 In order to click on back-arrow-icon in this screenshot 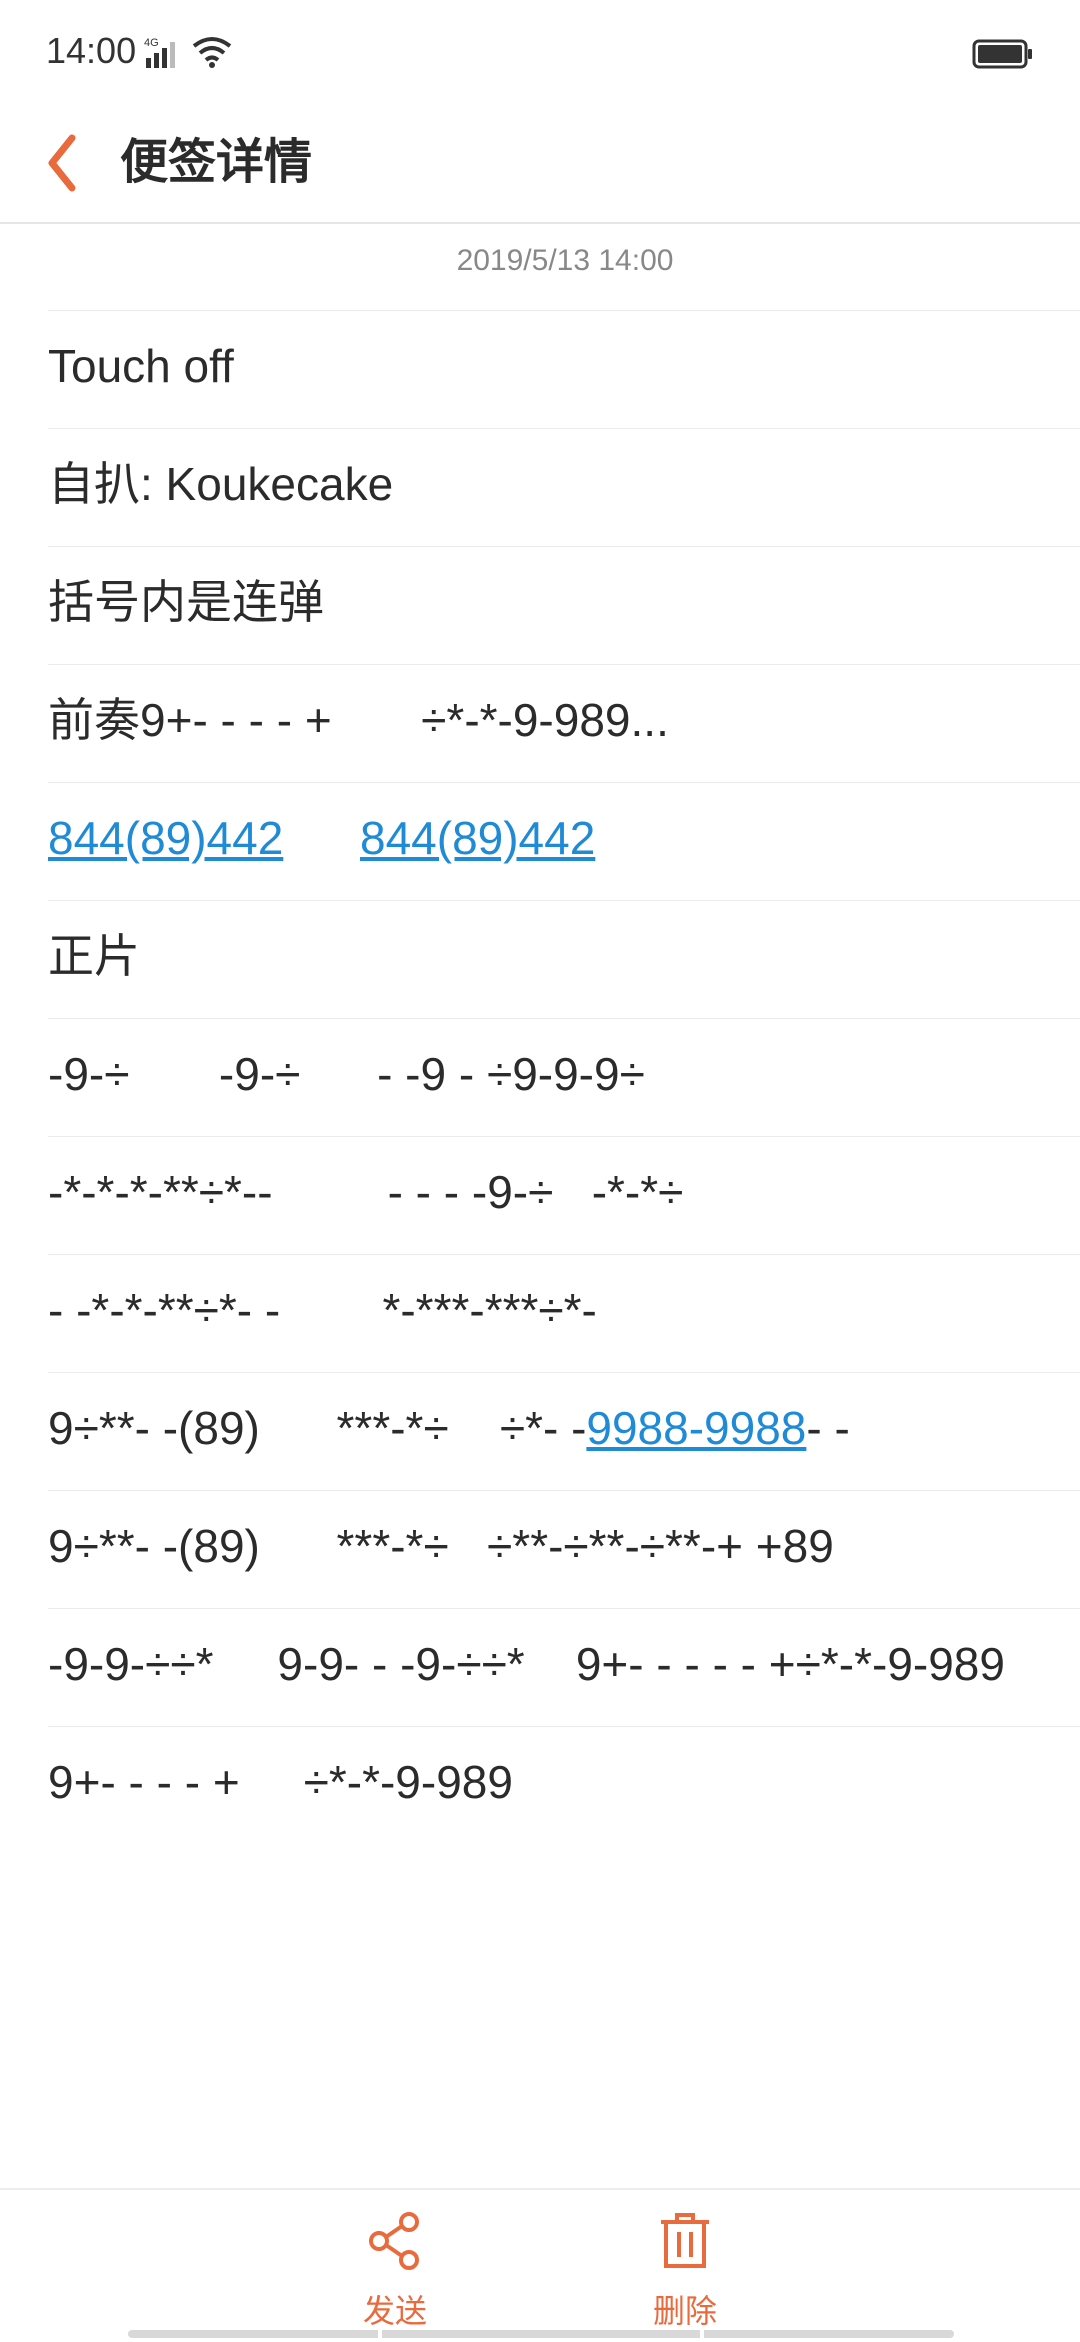, I will do `click(65, 163)`.